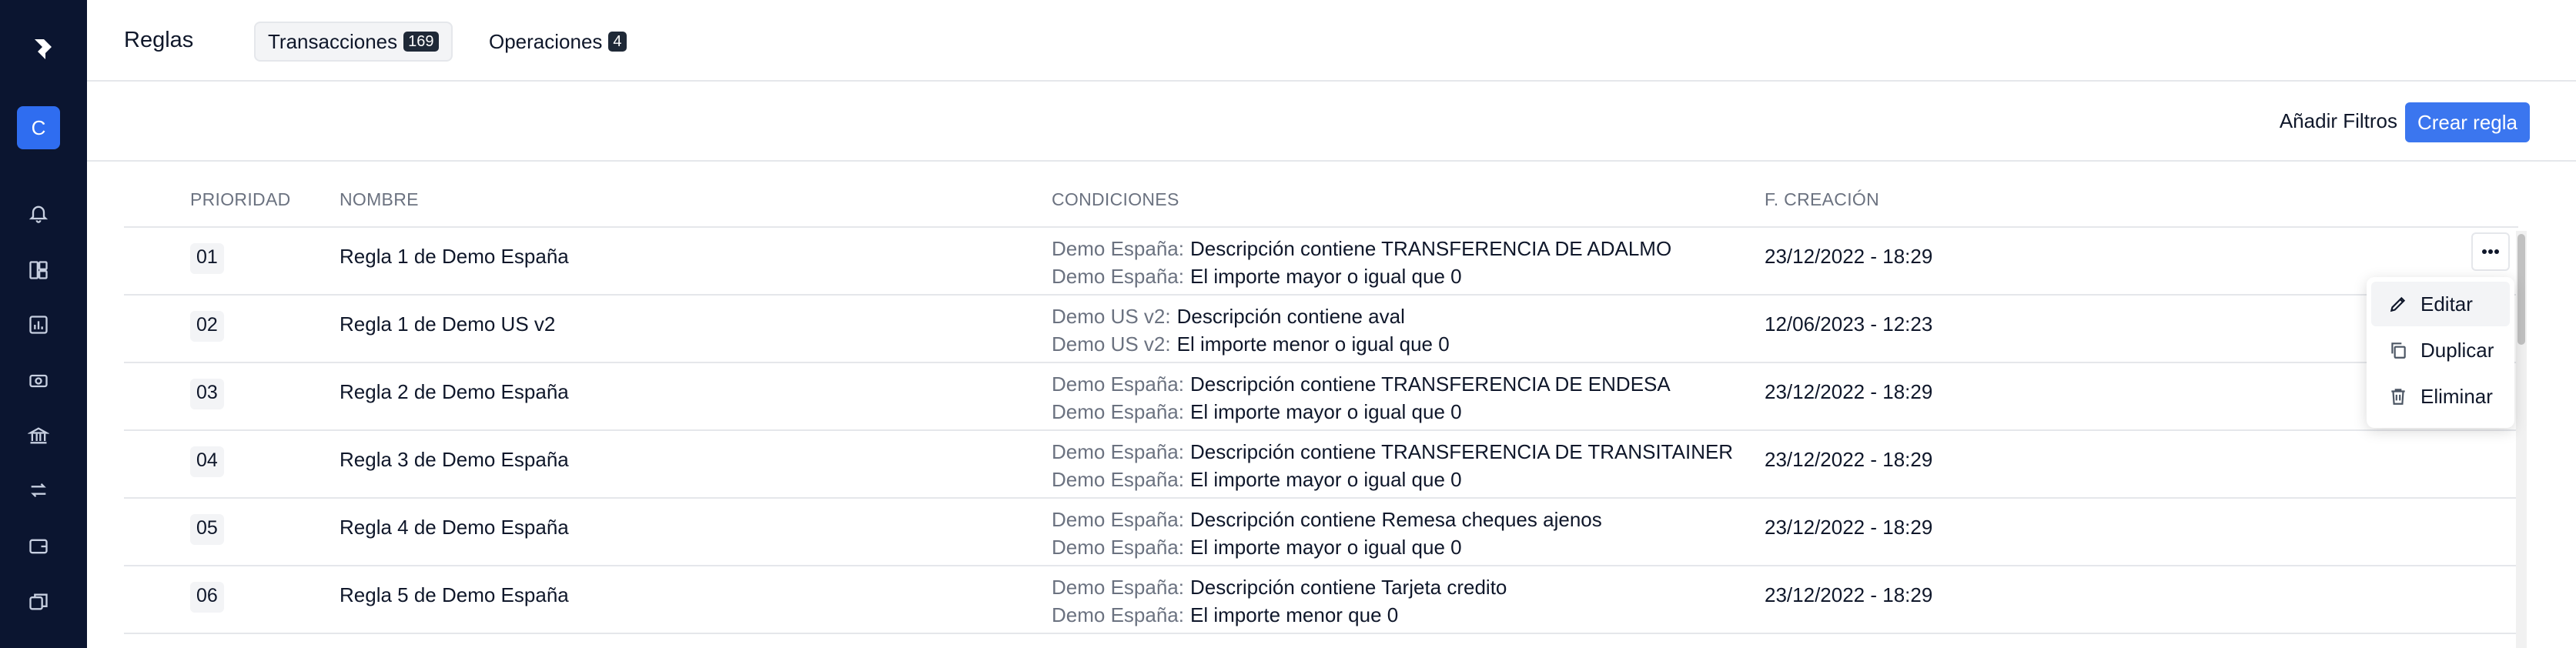  Describe the element at coordinates (207, 529) in the screenshot. I see `priority-badge: 05` at that location.